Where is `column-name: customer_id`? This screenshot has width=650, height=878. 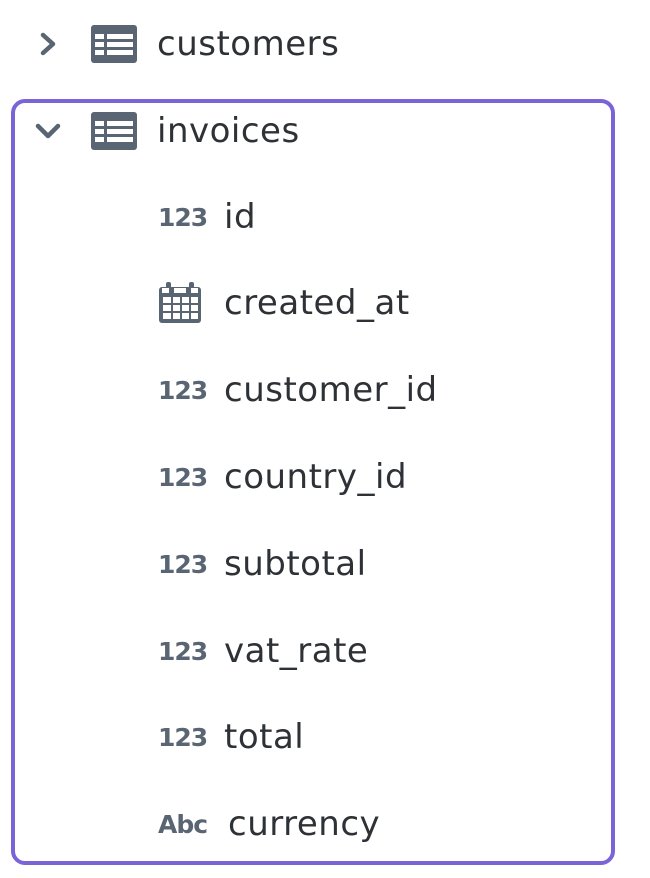
column-name: customer_id is located at coordinates (331, 390).